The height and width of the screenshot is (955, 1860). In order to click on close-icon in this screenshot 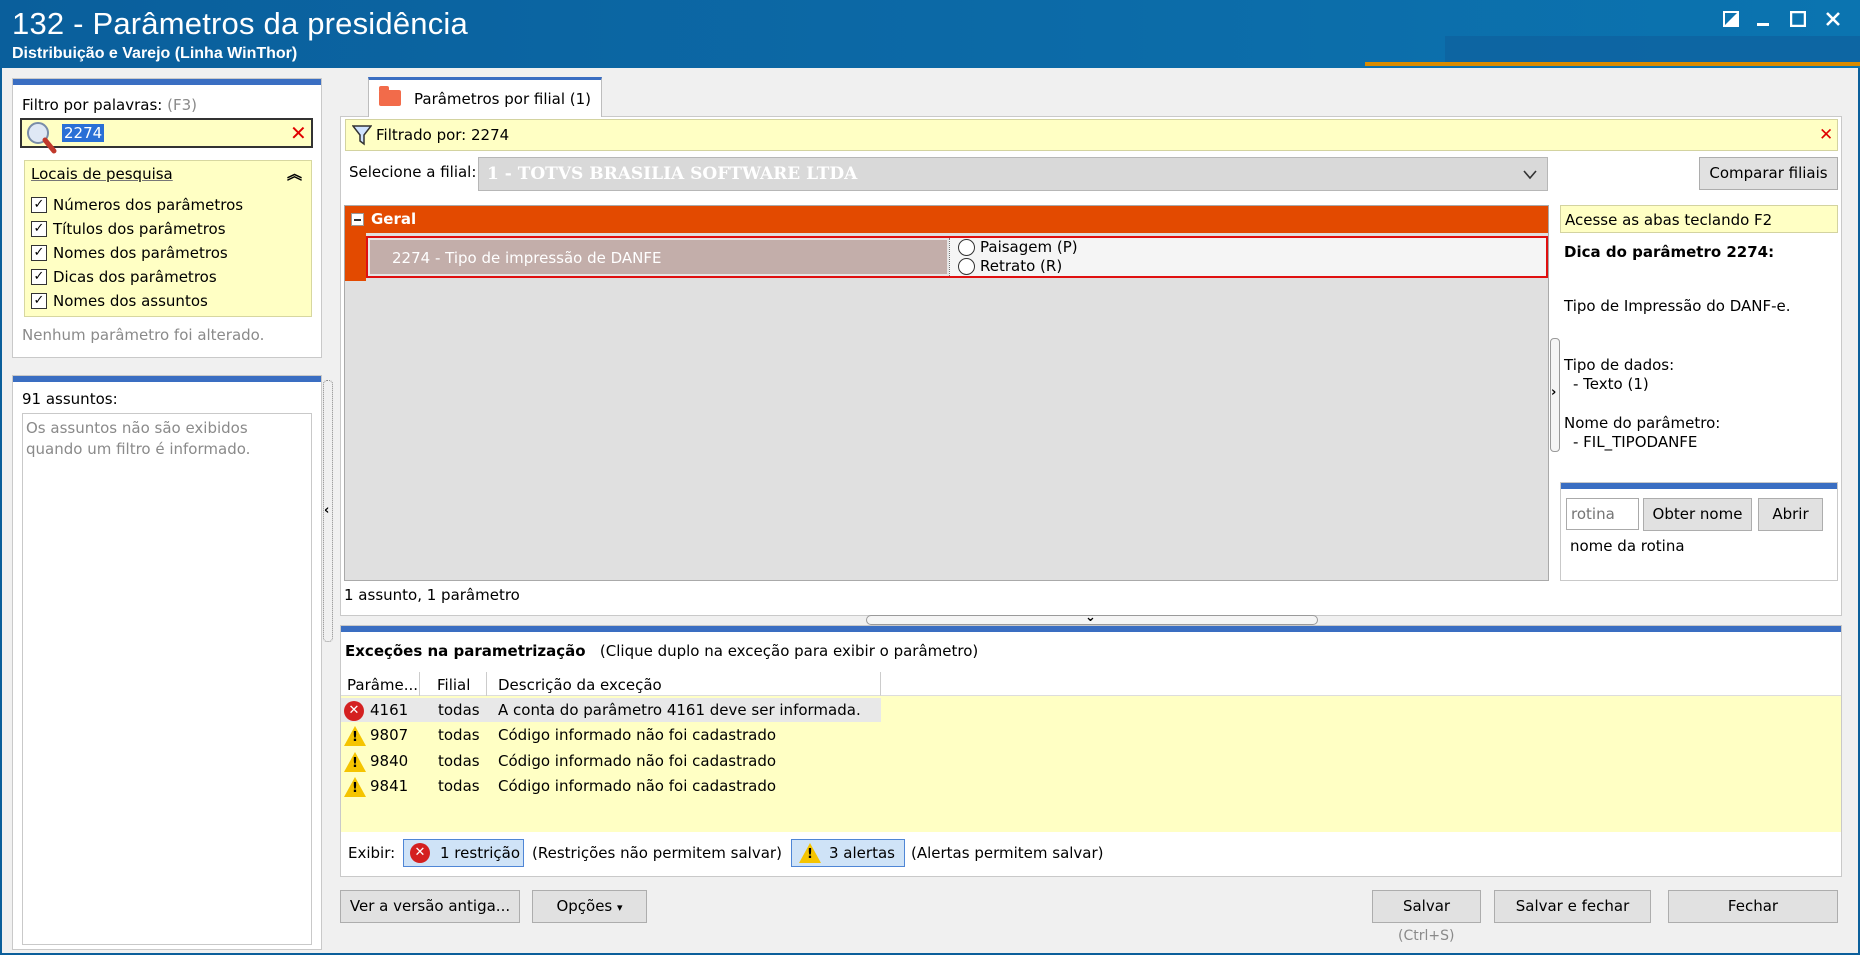, I will do `click(1833, 19)`.